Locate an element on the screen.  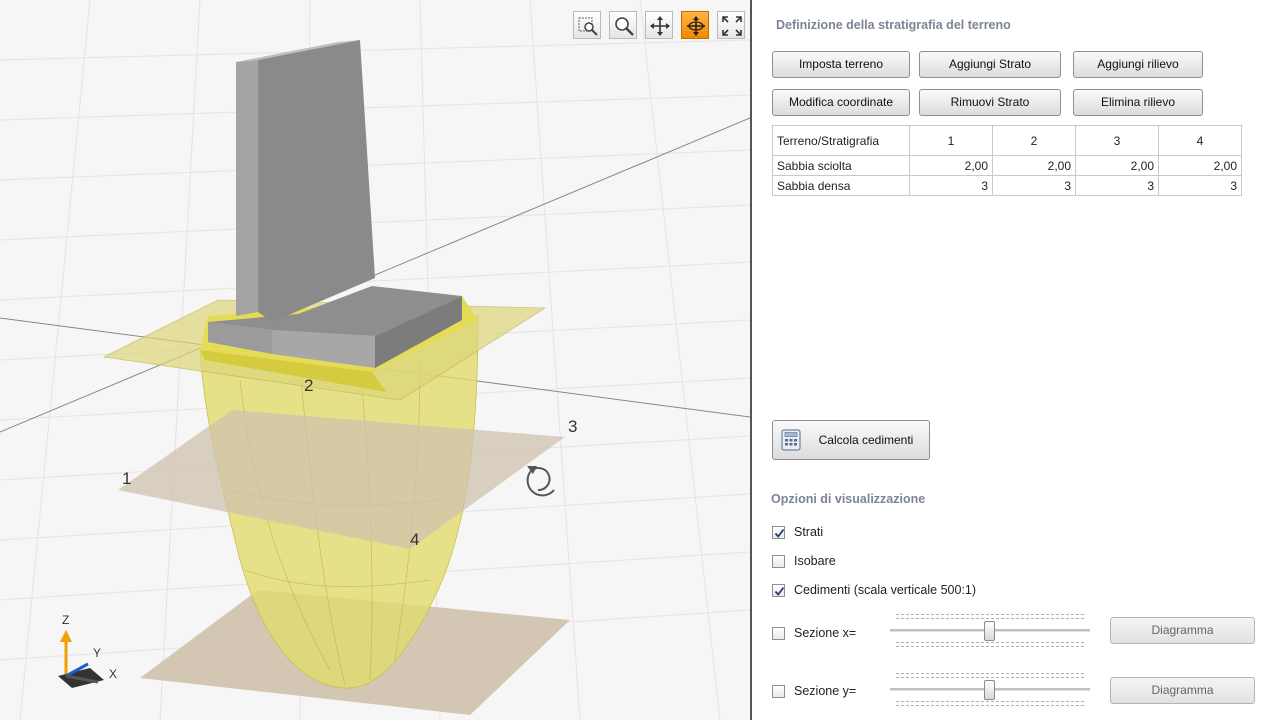
table-row: Sabbia sciolta 2,00 2,00 2,00 2,00 is located at coordinates (1007, 165).